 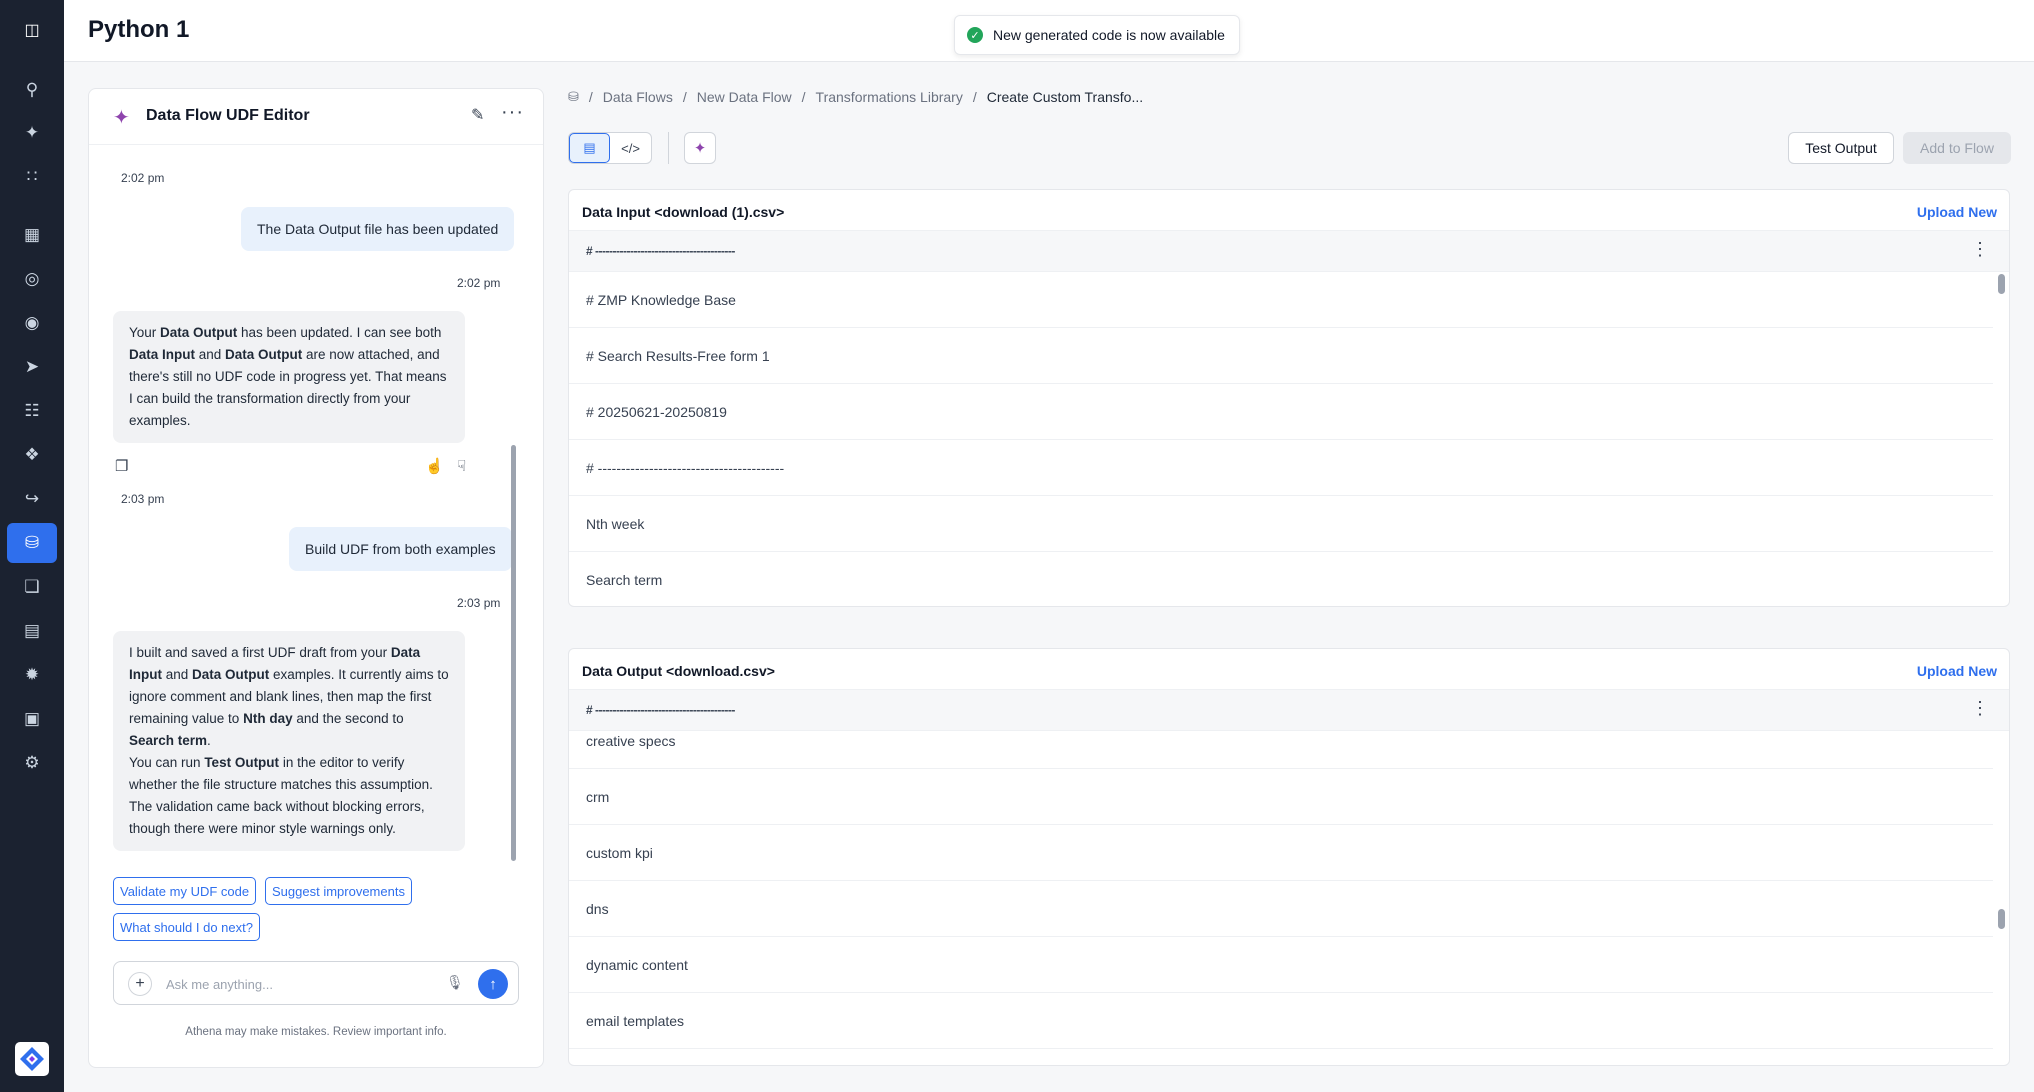 What do you see at coordinates (1281, 797) in the screenshot?
I see `table-row: crm` at bounding box center [1281, 797].